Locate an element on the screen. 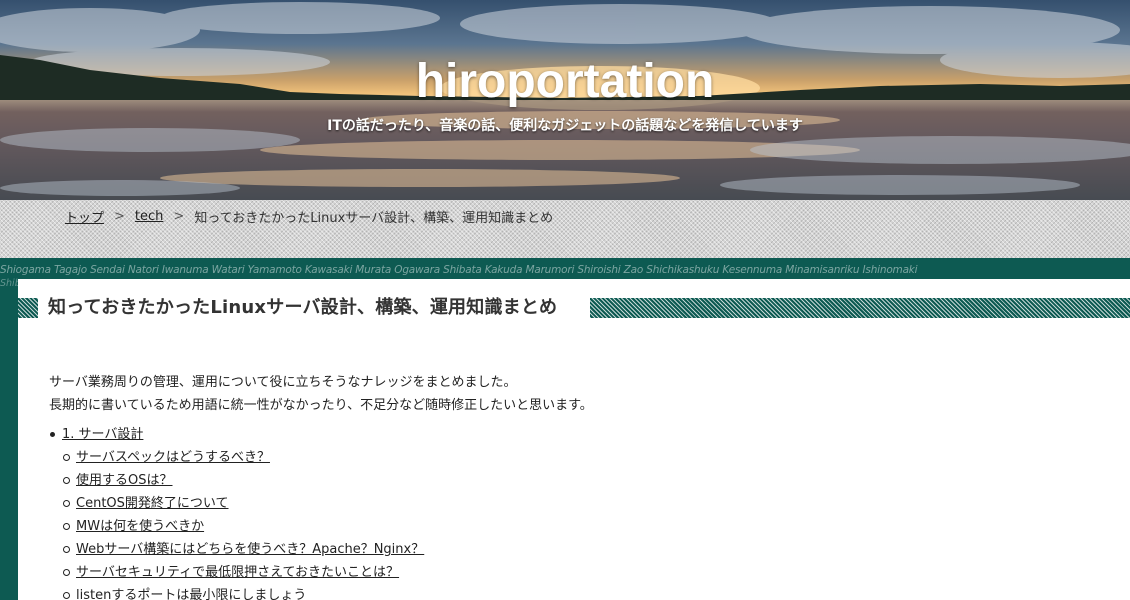  site-tagline: ITの話だったり、音楽の話、便利なガジェットの話題などを発信しています is located at coordinates (565, 126).